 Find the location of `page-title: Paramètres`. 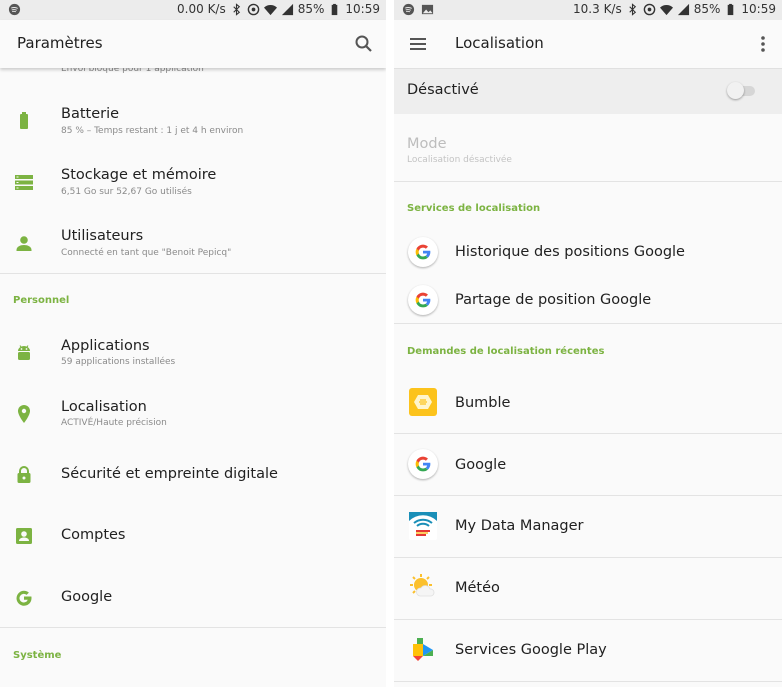

page-title: Paramètres is located at coordinates (60, 43).